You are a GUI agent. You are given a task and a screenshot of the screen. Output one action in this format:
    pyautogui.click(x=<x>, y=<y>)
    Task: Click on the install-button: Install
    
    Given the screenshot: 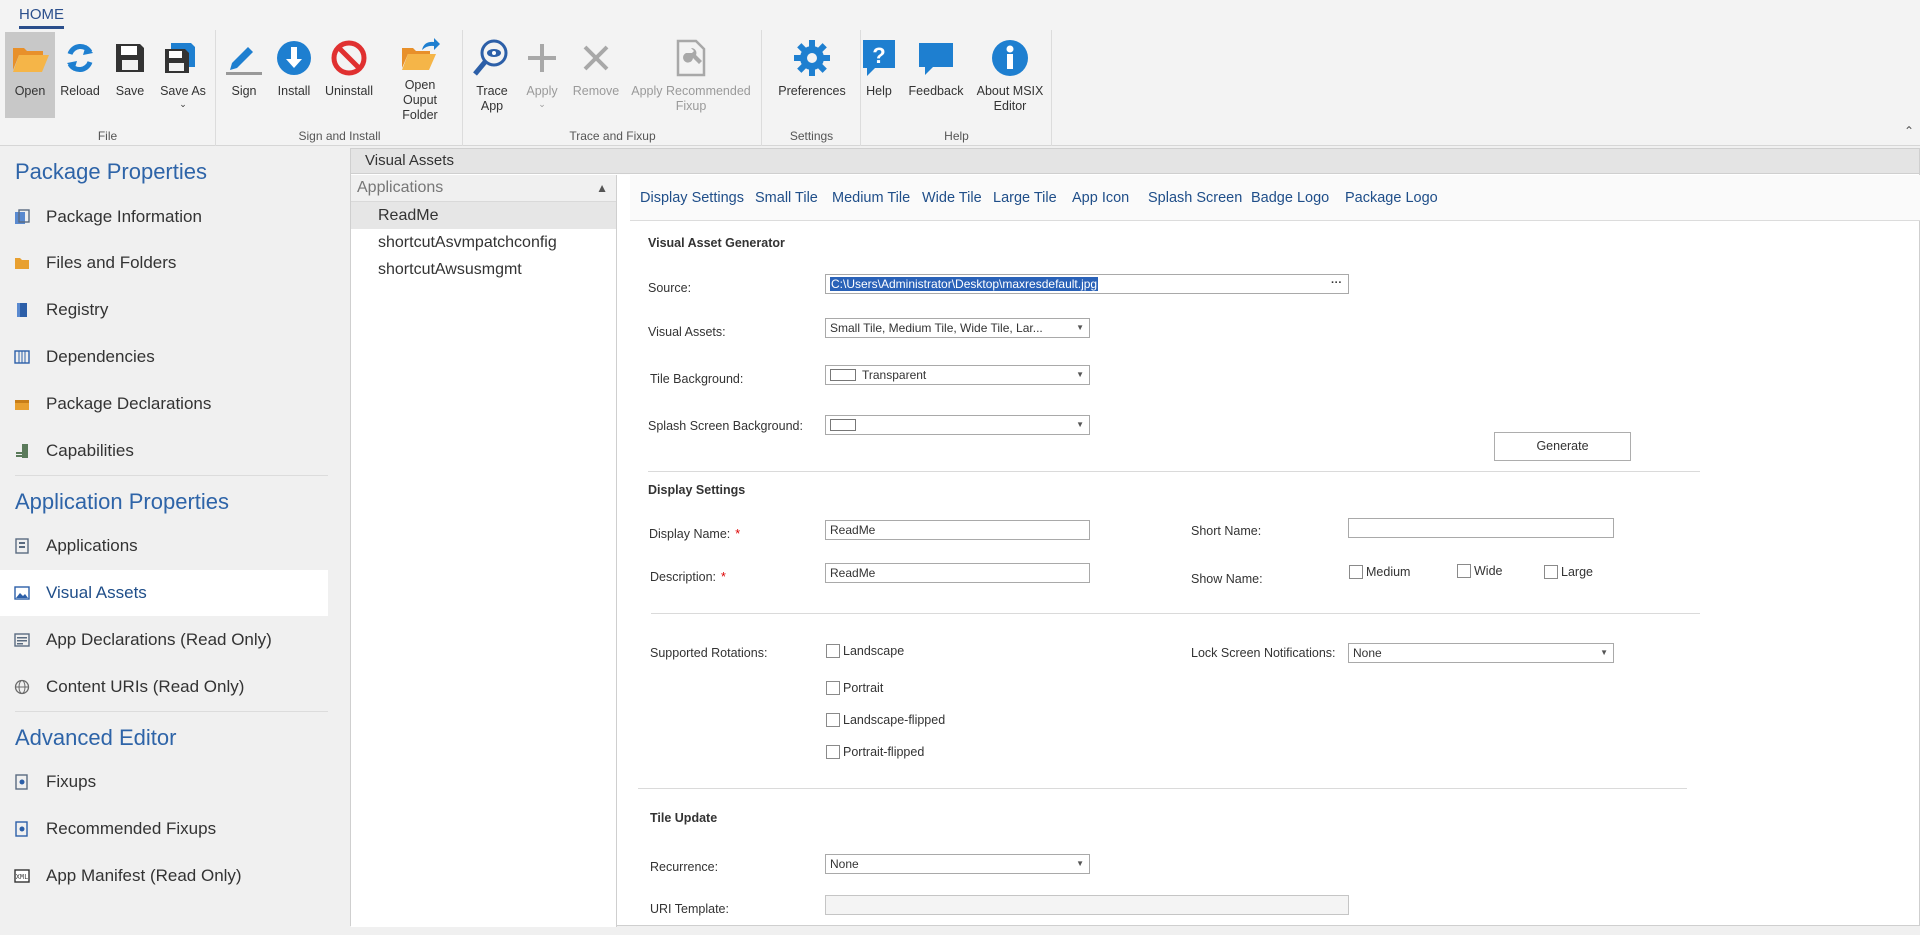 What is the action you would take?
    pyautogui.click(x=294, y=75)
    